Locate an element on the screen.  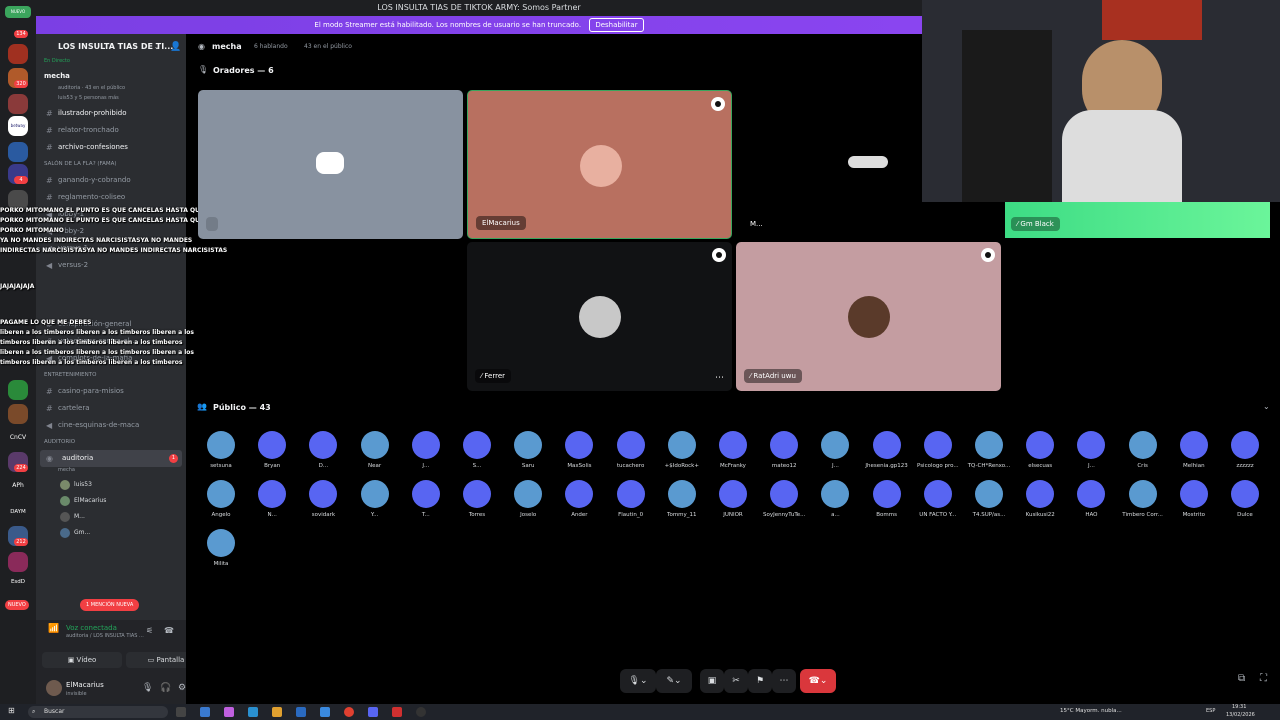
audience-member: Kusikusi22 is located at coordinates (1040, 503).